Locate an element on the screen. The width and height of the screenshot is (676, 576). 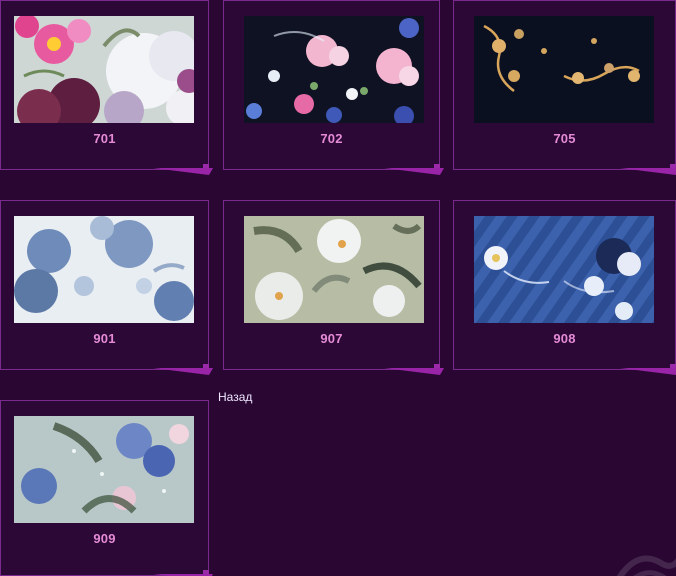
decorative-floral-icon is located at coordinates (646, 565).